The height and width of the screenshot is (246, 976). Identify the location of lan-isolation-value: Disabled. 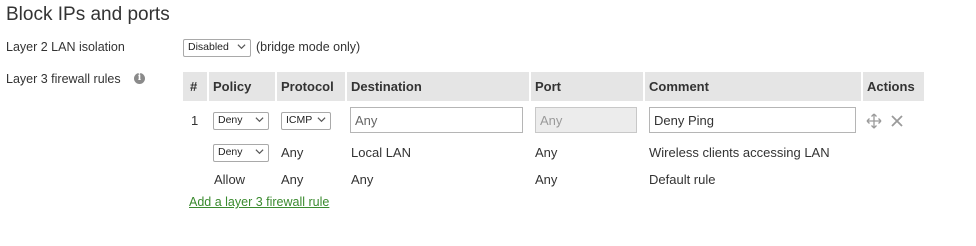
(208, 47).